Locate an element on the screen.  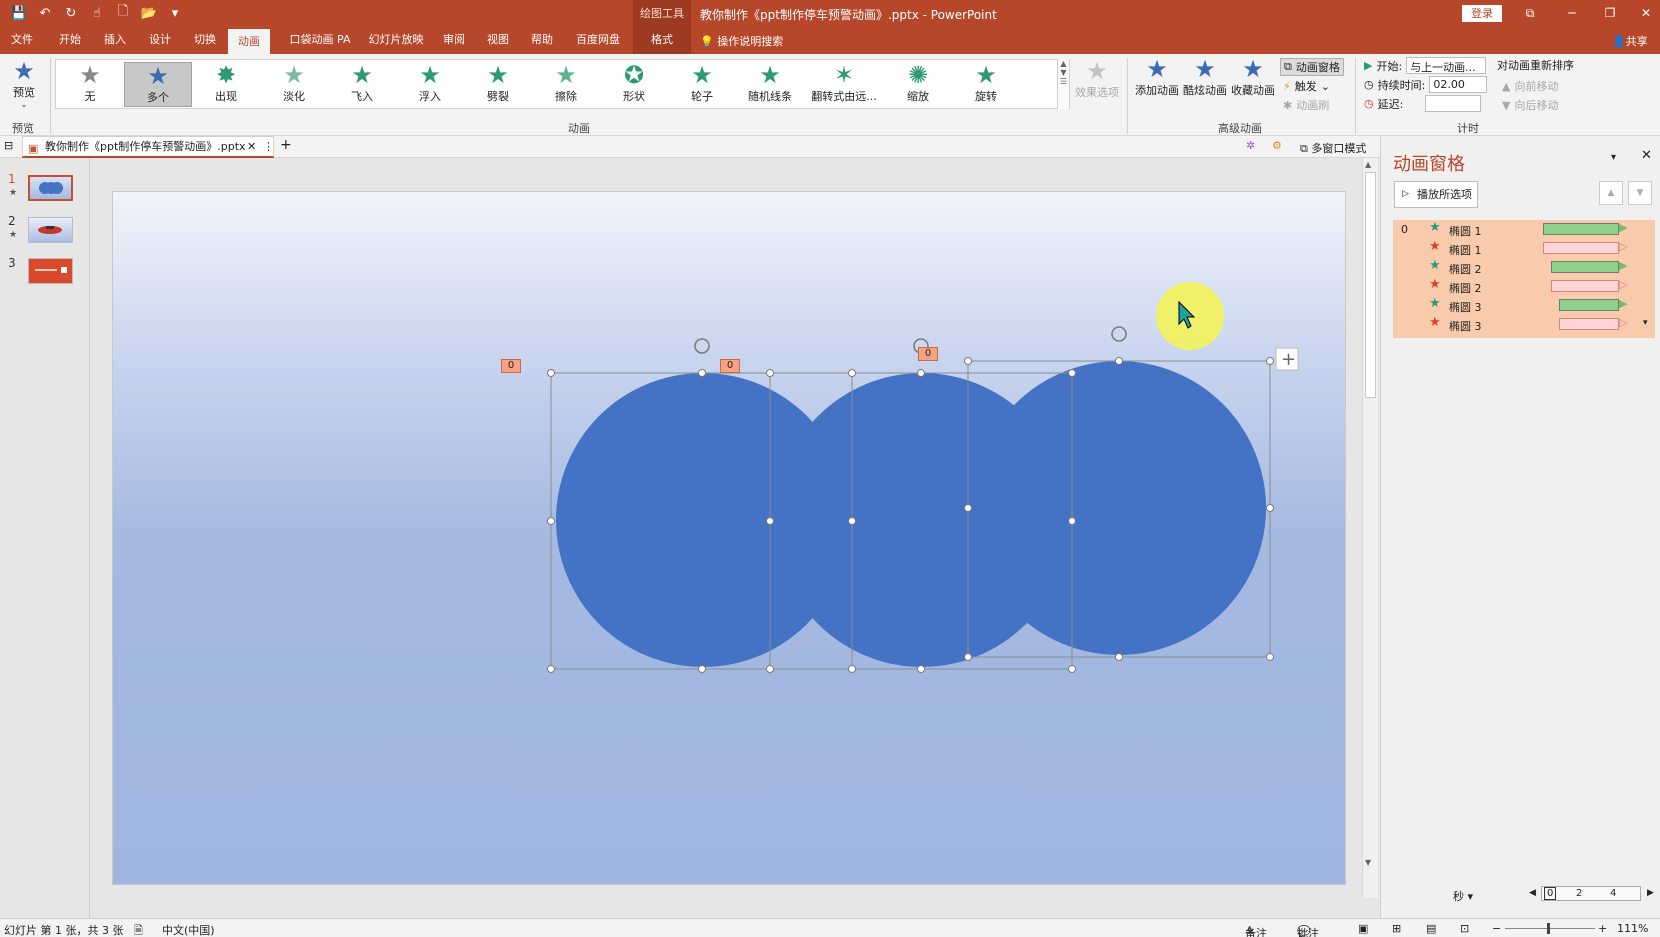
animation-tag-3: 0 is located at coordinates (928, 354).